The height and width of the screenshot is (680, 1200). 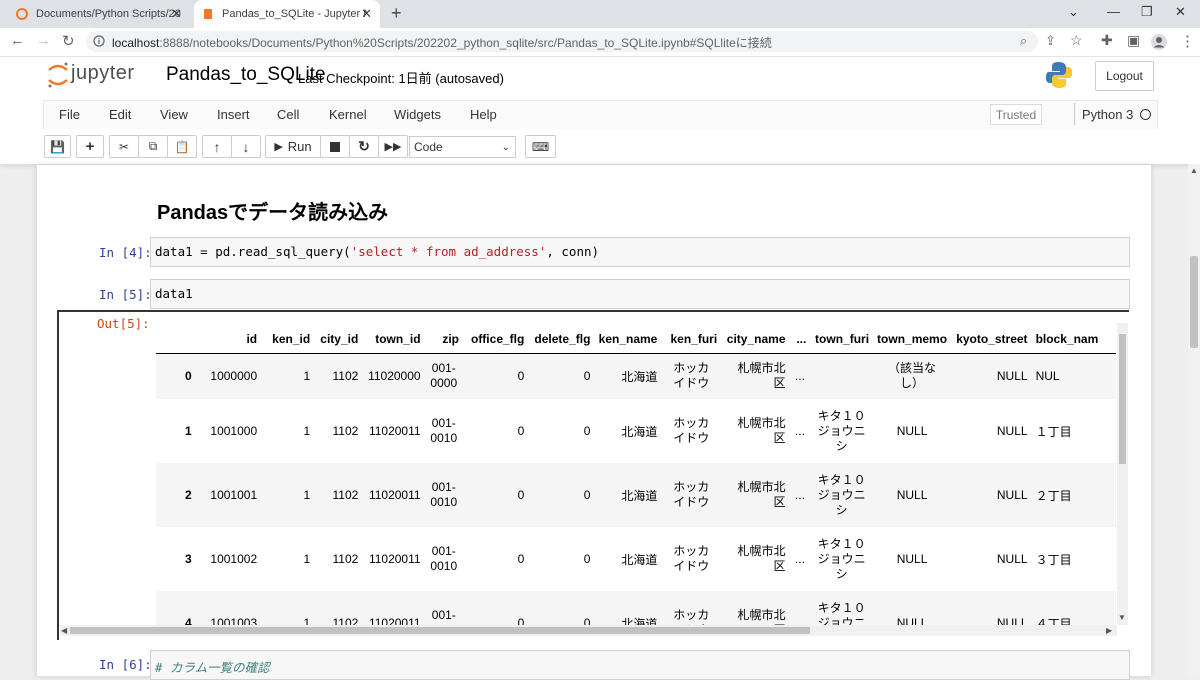 I want to click on page-scroll-thumb, so click(x=1194, y=302).